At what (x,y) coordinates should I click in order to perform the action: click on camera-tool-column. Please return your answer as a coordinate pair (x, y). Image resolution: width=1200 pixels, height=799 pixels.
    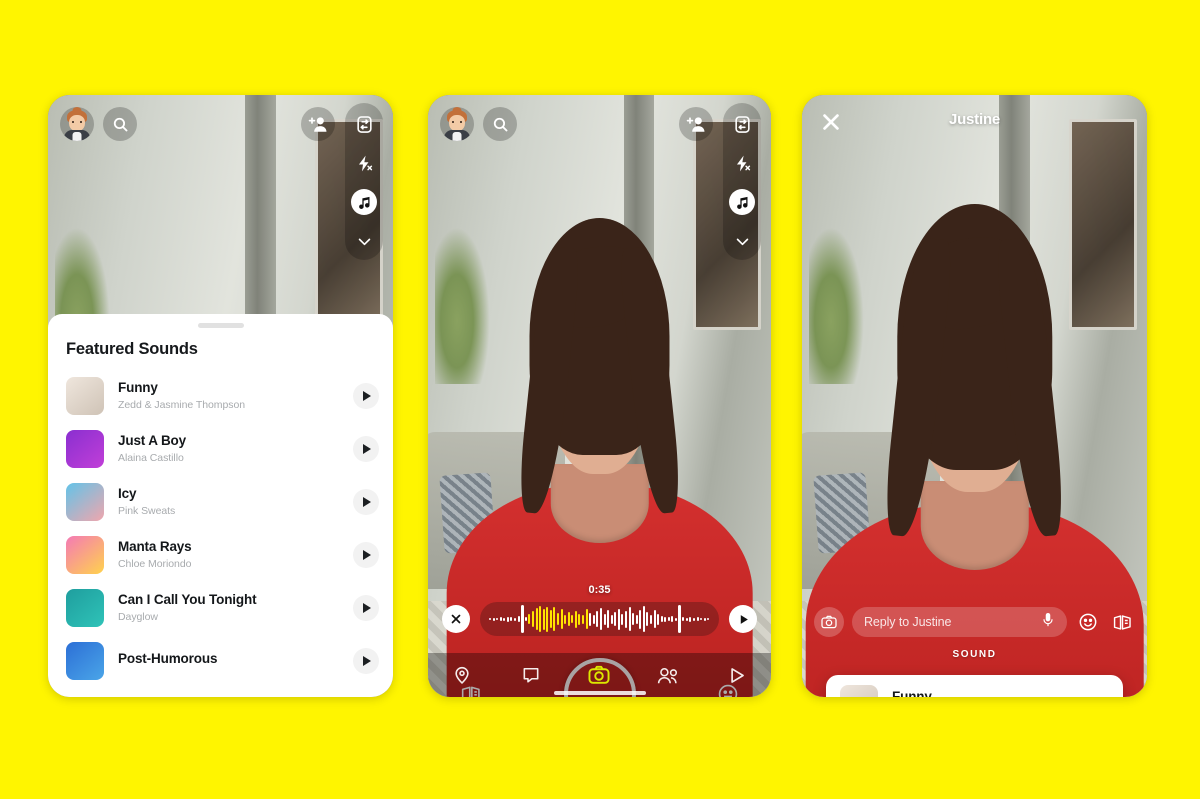
    Looking at the image, I should click on (364, 181).